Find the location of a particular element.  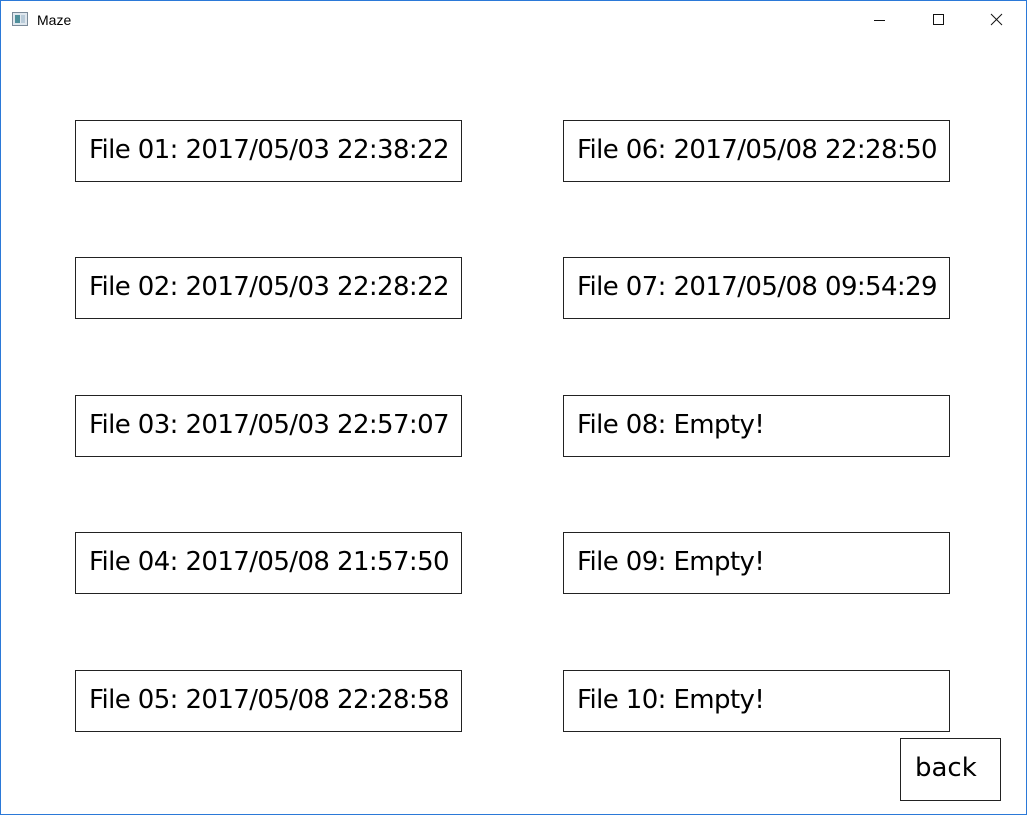

save-slot-01: File 01: 2017/05/03 22:38:22 is located at coordinates (268, 151).